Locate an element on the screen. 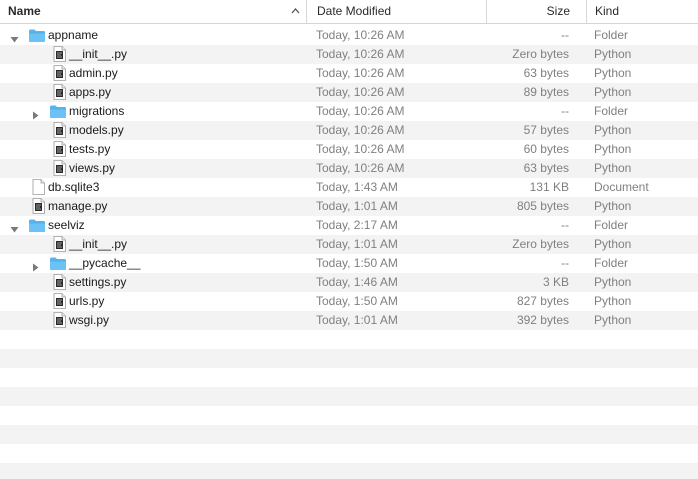 The image size is (698, 479). size-cell: 392 bytes is located at coordinates (542, 320).